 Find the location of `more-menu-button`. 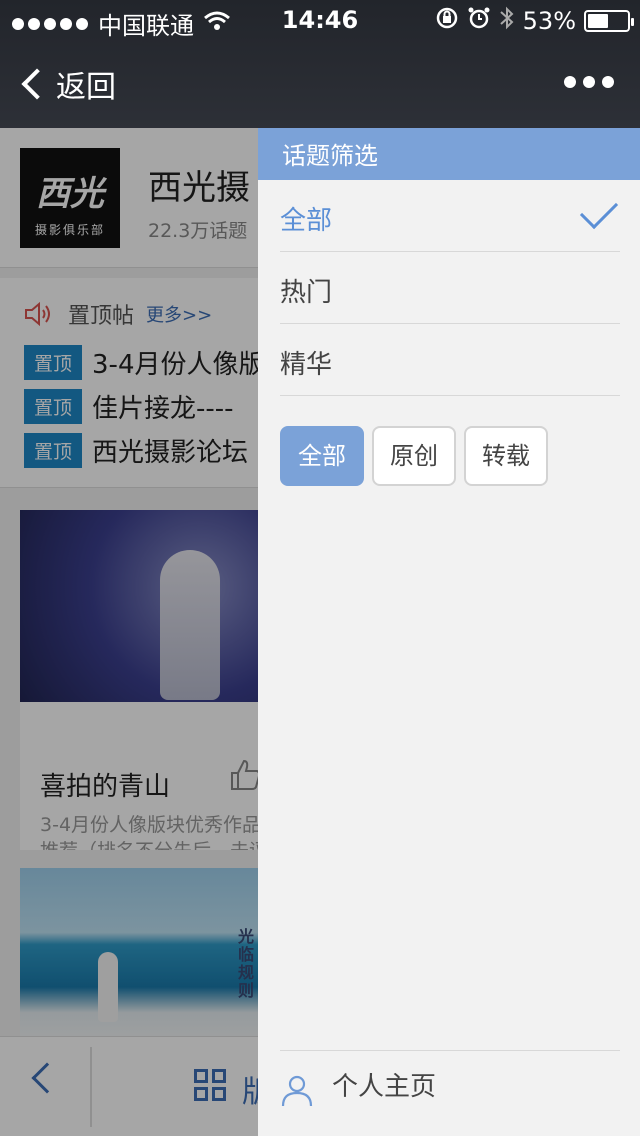

more-menu-button is located at coordinates (589, 82).